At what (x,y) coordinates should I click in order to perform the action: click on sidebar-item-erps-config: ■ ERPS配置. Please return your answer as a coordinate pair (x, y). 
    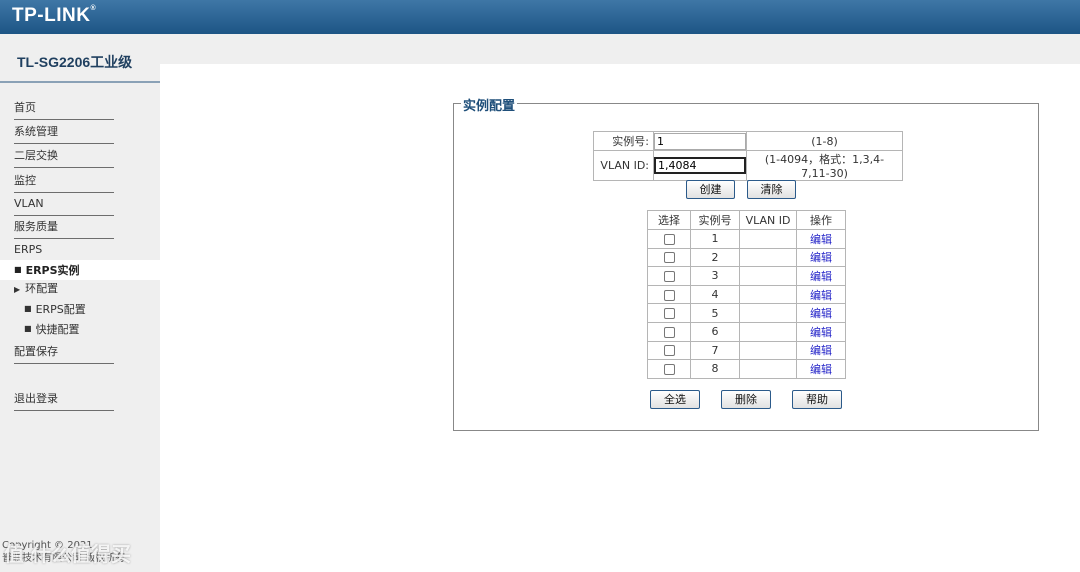
    Looking at the image, I should click on (55, 309).